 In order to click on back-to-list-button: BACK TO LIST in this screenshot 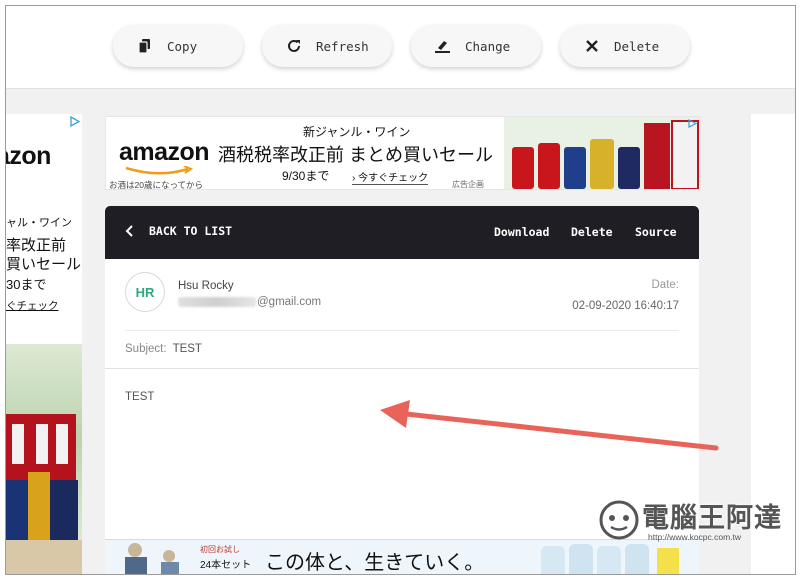, I will do `click(178, 231)`.